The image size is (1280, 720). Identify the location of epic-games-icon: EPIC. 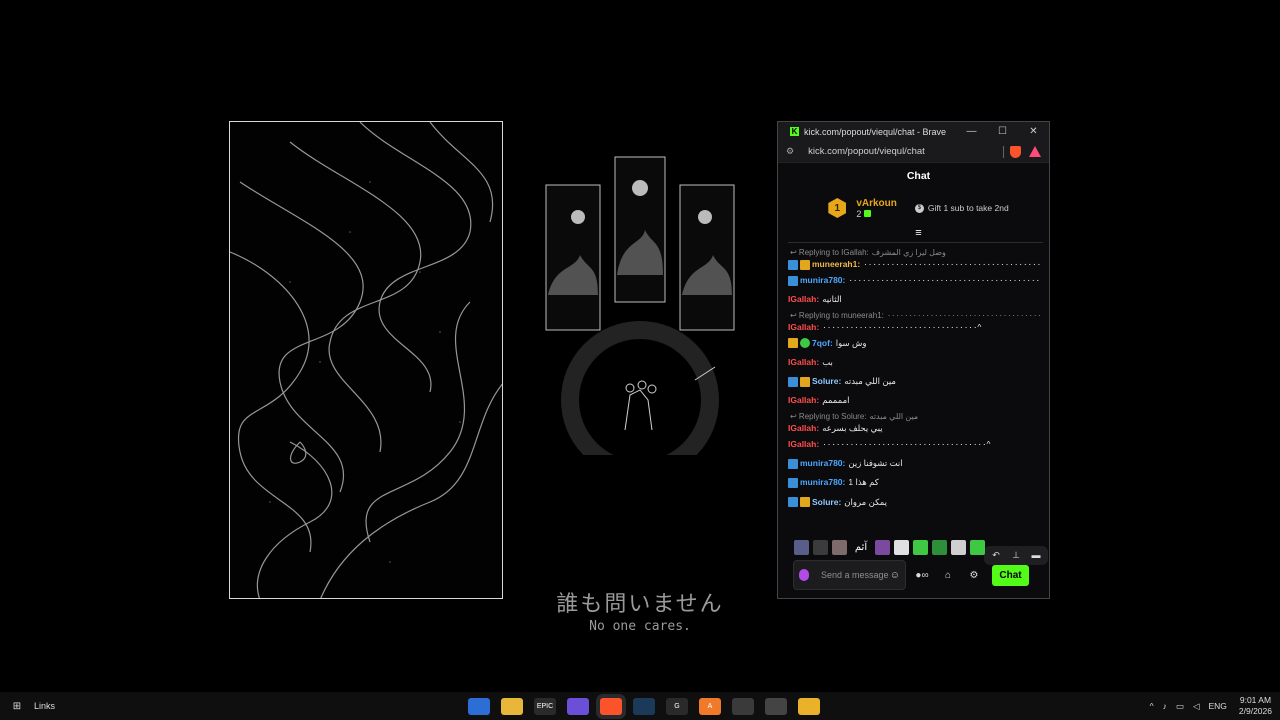
(545, 706).